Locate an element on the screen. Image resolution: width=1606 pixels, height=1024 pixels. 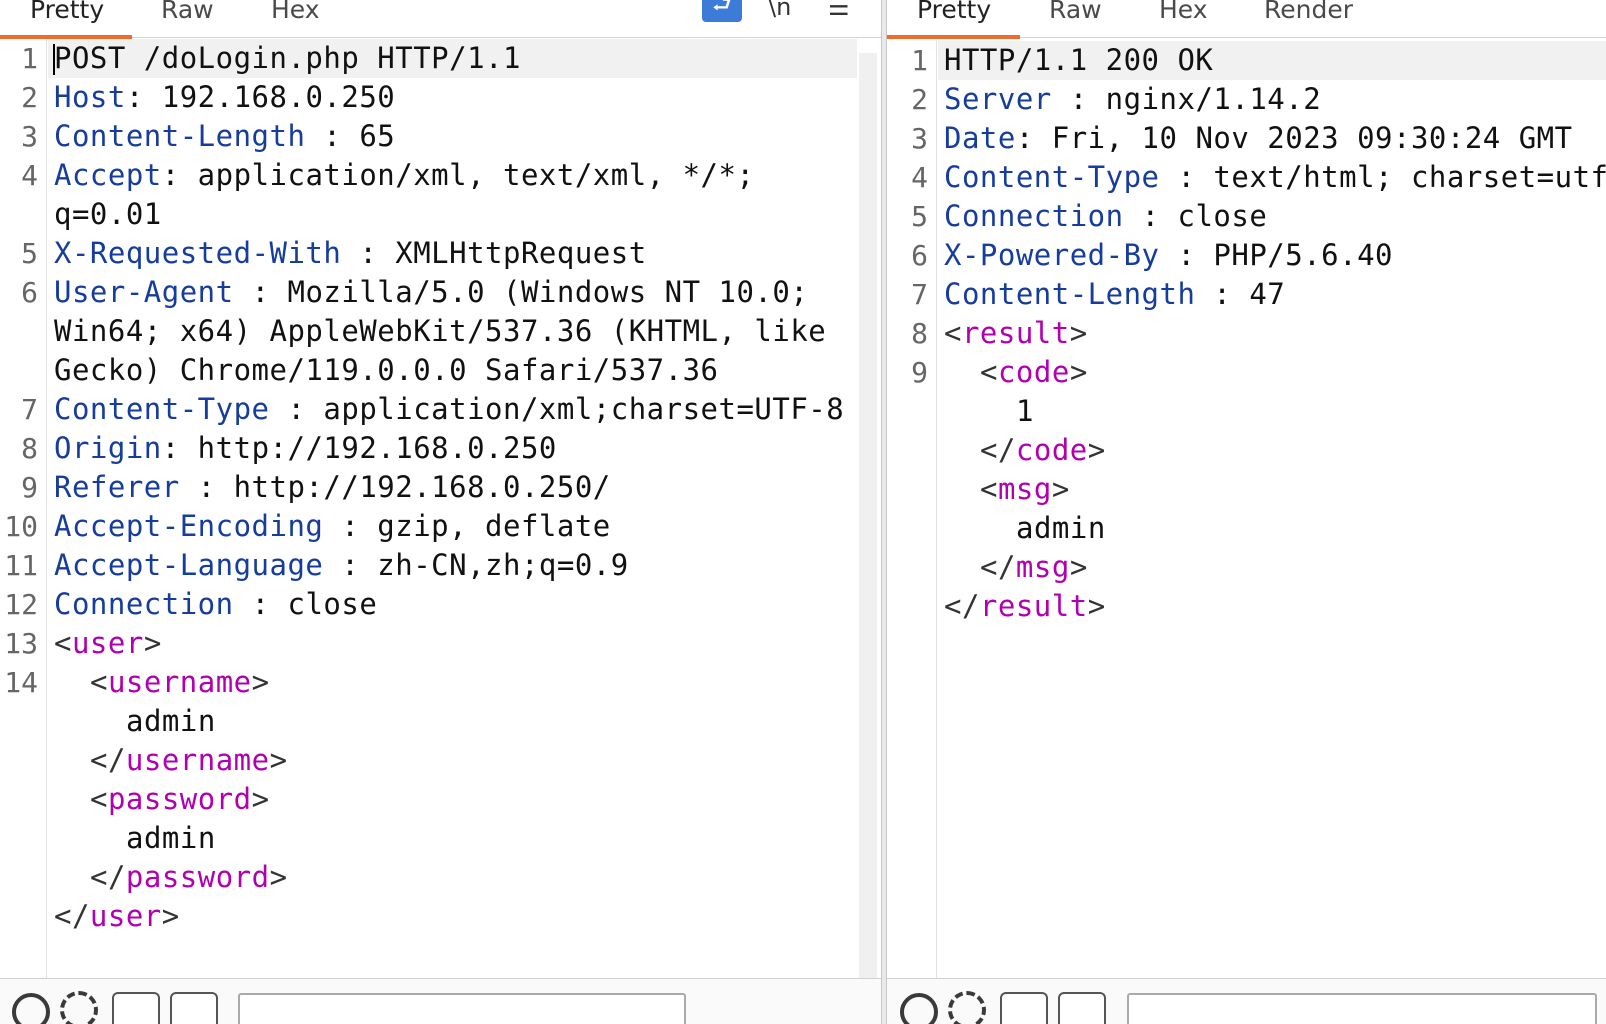
line-number: 5 is located at coordinates (29, 253).